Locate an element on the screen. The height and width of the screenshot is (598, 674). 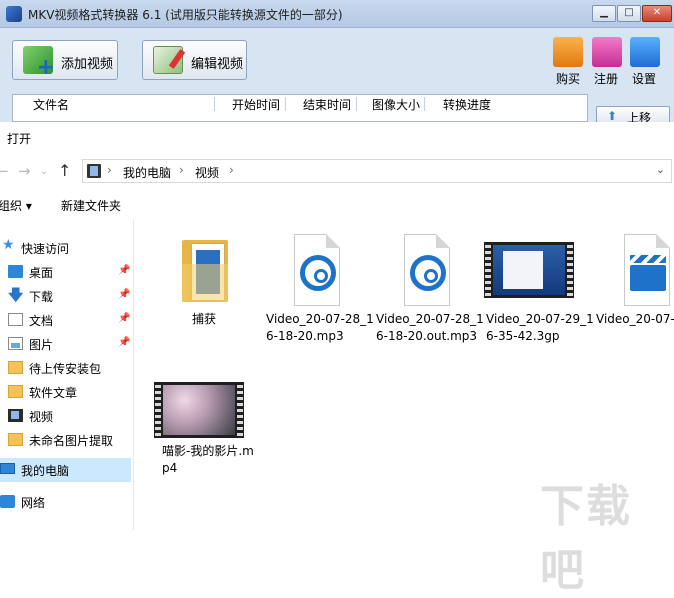
nav-label: 桌面 is located at coordinates (41, 273).